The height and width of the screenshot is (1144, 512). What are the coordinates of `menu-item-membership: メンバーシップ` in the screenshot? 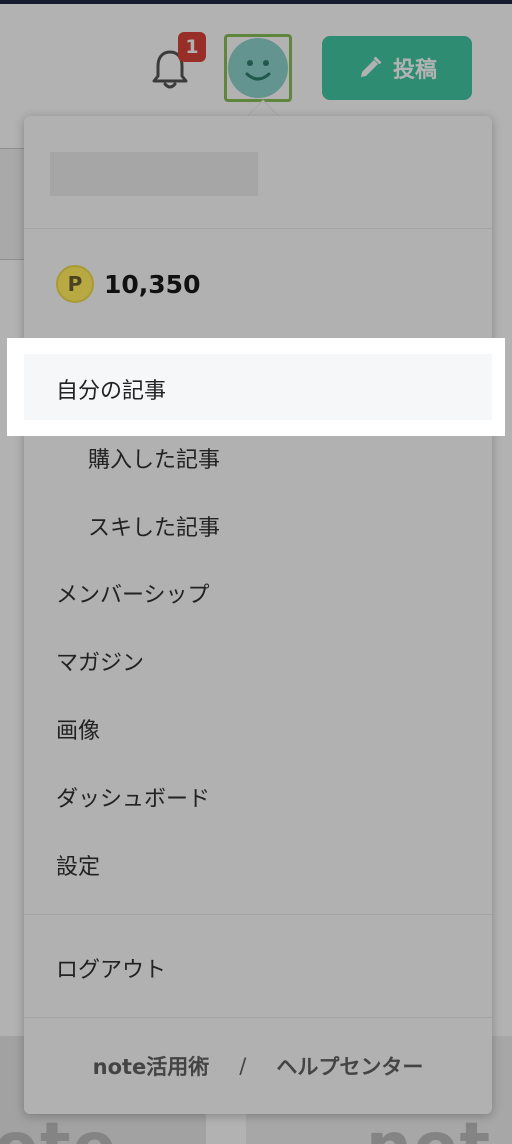 It's located at (133, 593).